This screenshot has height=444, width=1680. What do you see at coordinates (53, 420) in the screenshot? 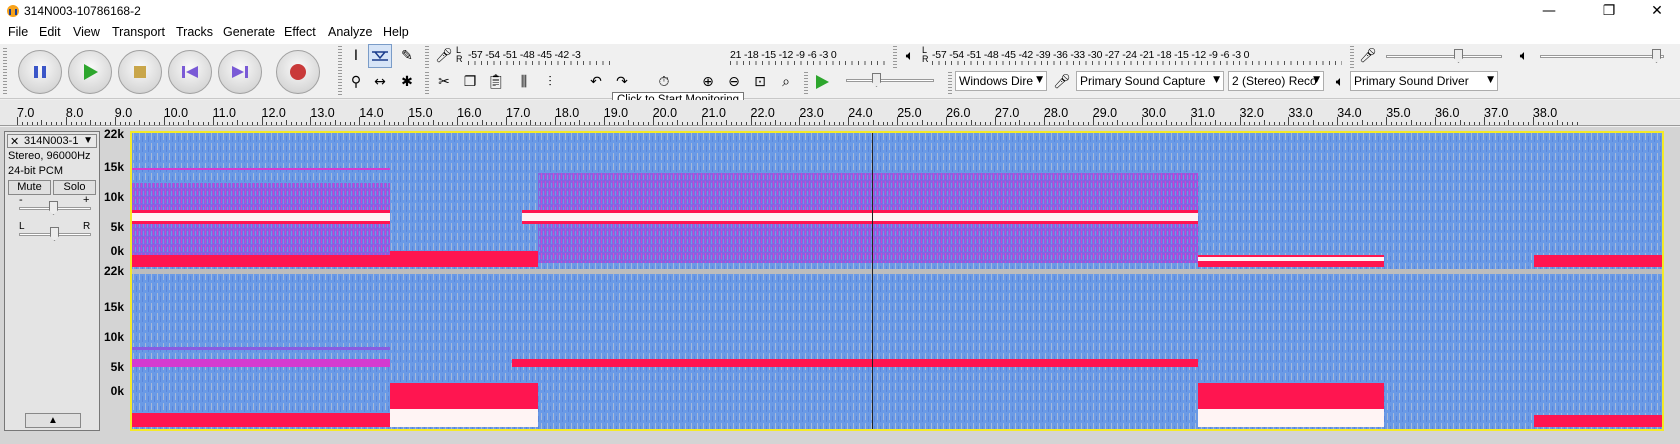
I see `collapse-track-button: ▲` at bounding box center [53, 420].